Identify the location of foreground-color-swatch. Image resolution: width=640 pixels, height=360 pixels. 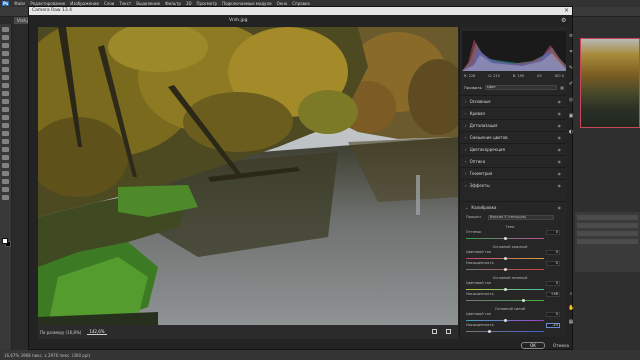
(5, 241).